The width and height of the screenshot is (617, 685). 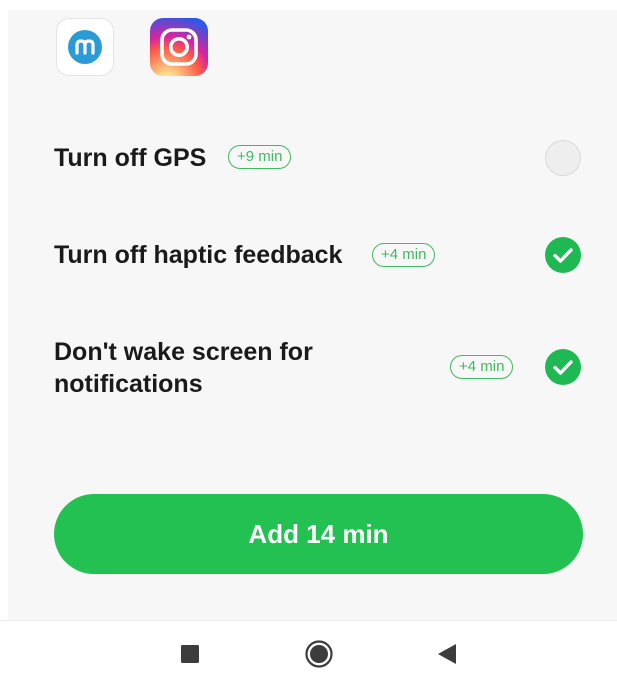 I want to click on option-label-gps: Turn off GPS, so click(x=130, y=158).